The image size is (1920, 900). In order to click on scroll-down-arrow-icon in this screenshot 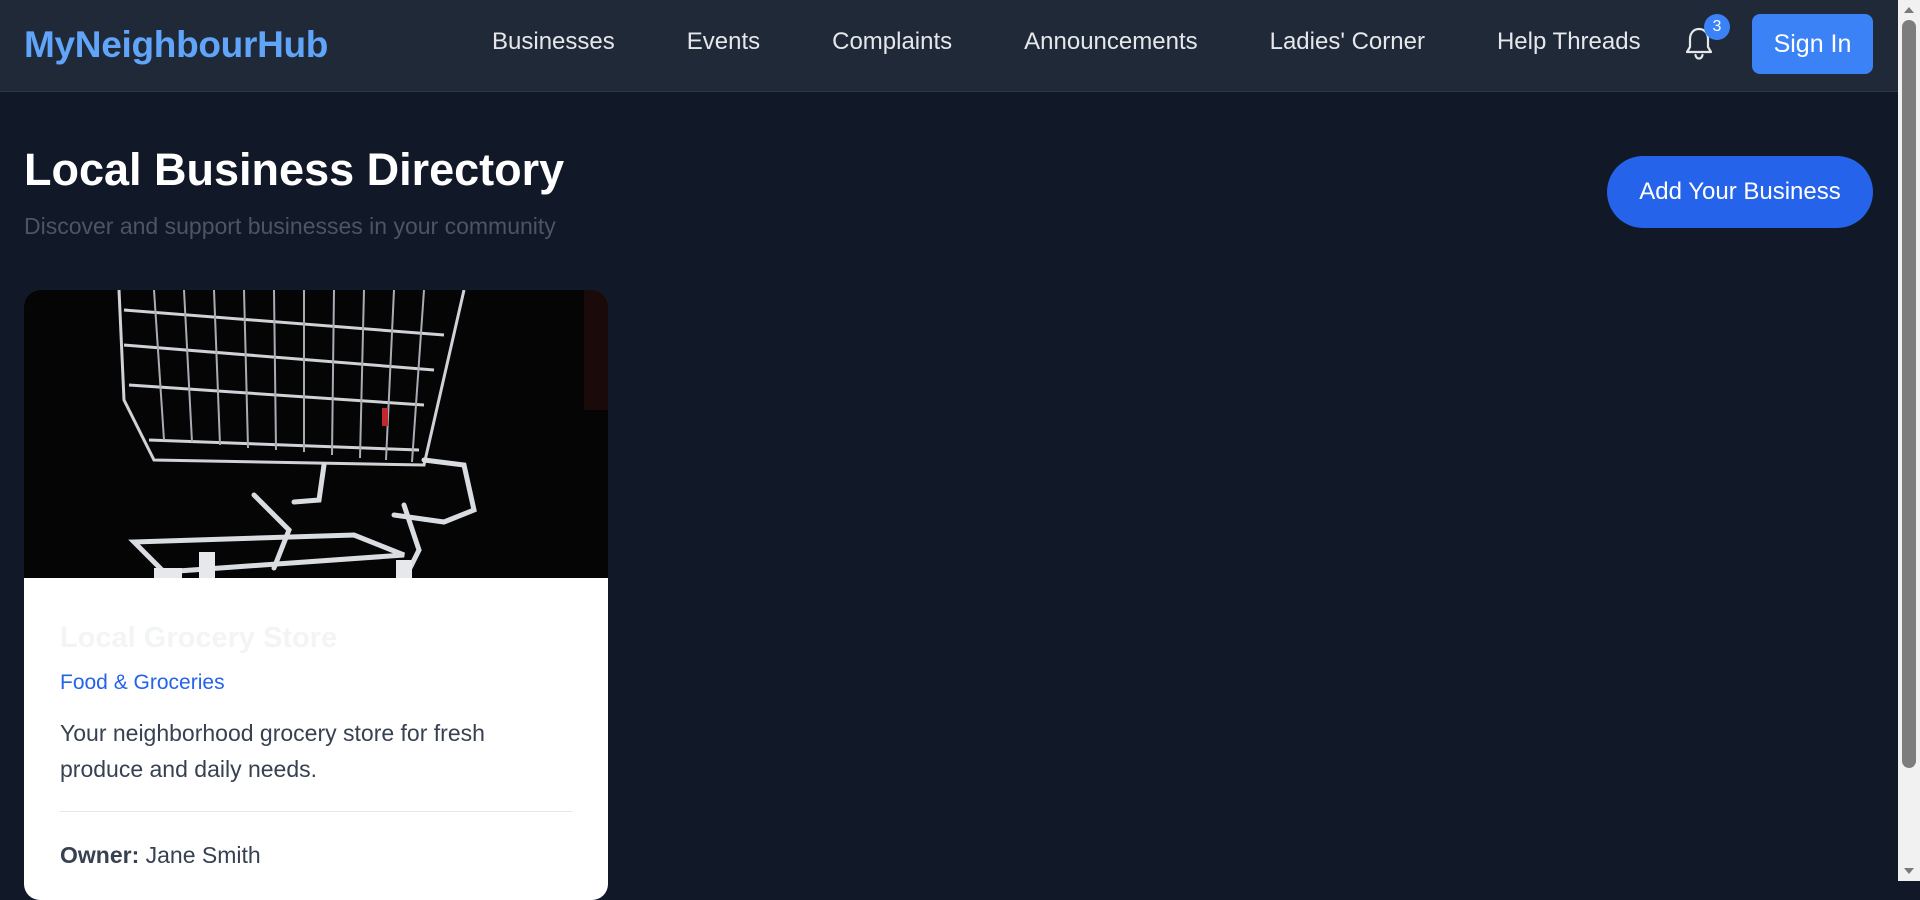, I will do `click(1909, 871)`.